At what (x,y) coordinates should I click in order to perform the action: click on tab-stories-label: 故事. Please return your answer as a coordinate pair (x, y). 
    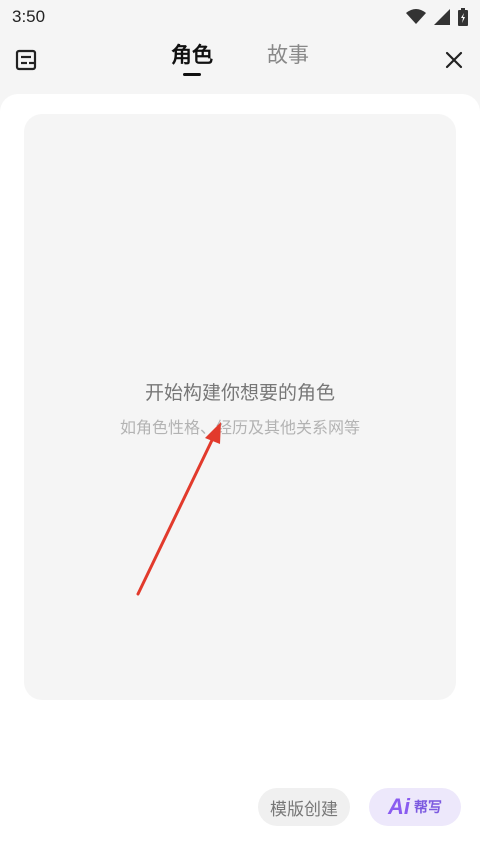
    Looking at the image, I should click on (288, 55).